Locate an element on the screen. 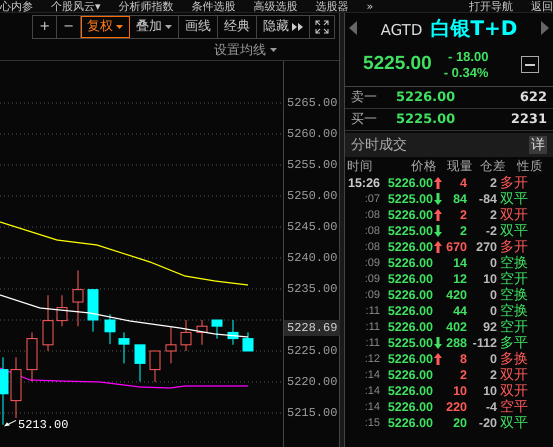 The image size is (553, 447). collapse-button is located at coordinates (530, 64).